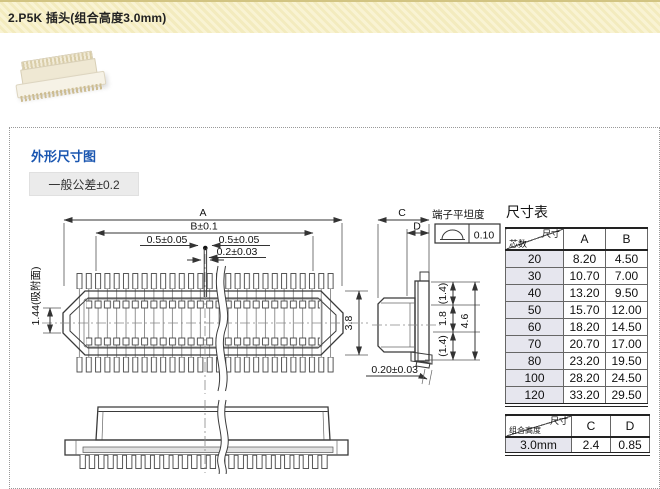 This screenshot has height=489, width=660. I want to click on combo-row: 3.0mm 2.4 0.85, so click(577, 445).